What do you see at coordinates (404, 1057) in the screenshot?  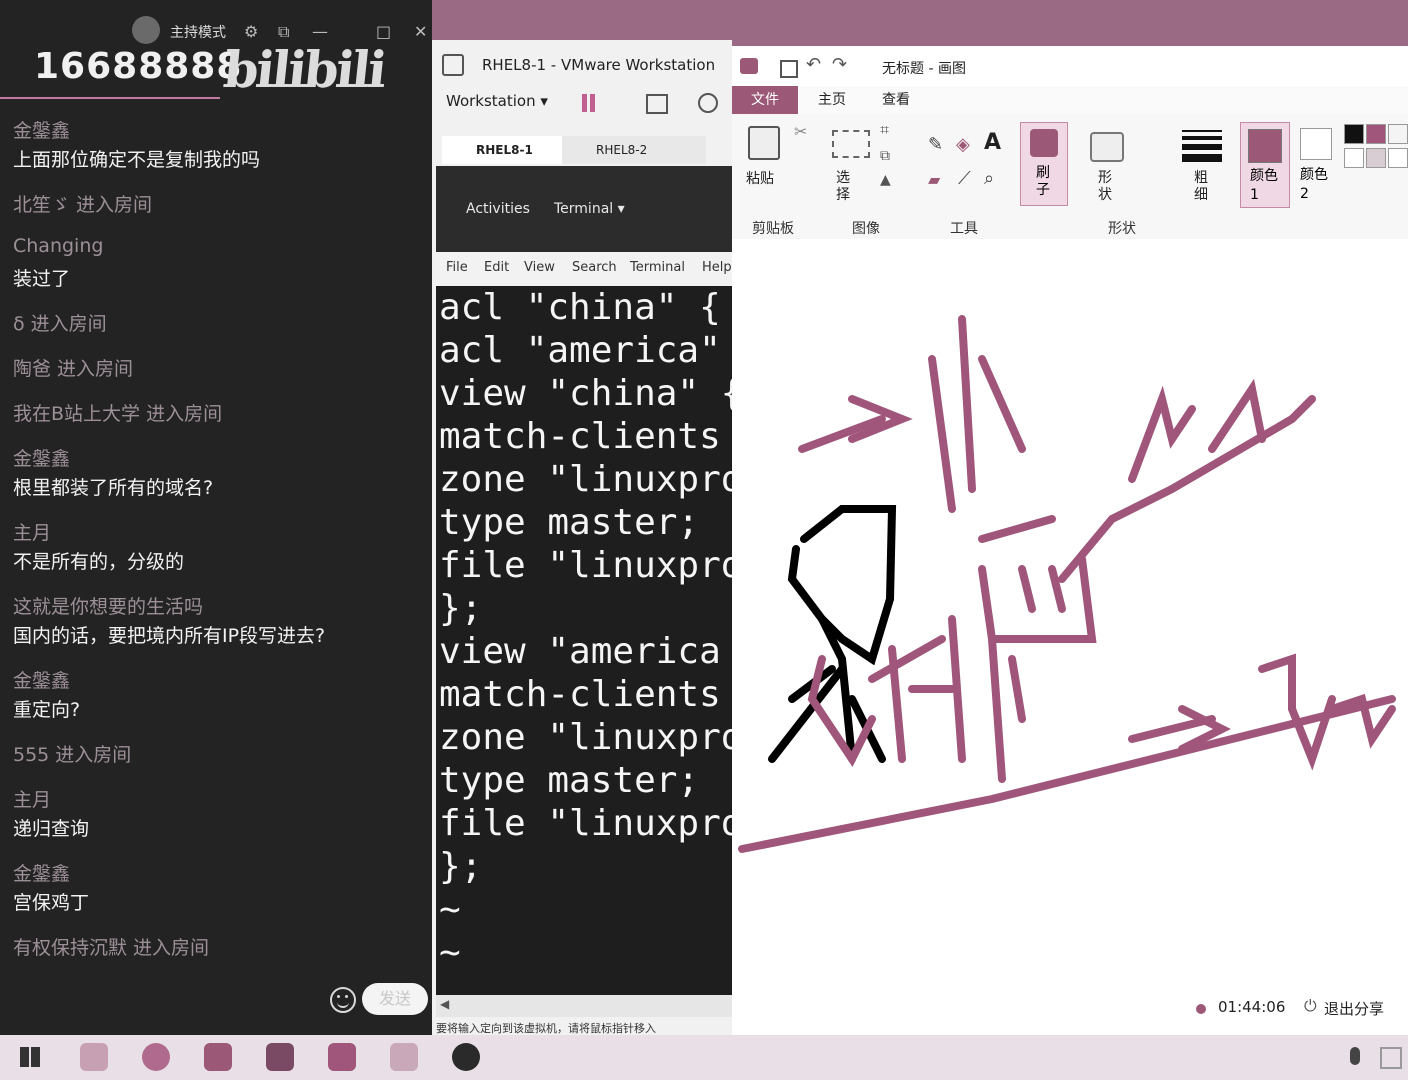 I see `paint-taskbar-icon` at bounding box center [404, 1057].